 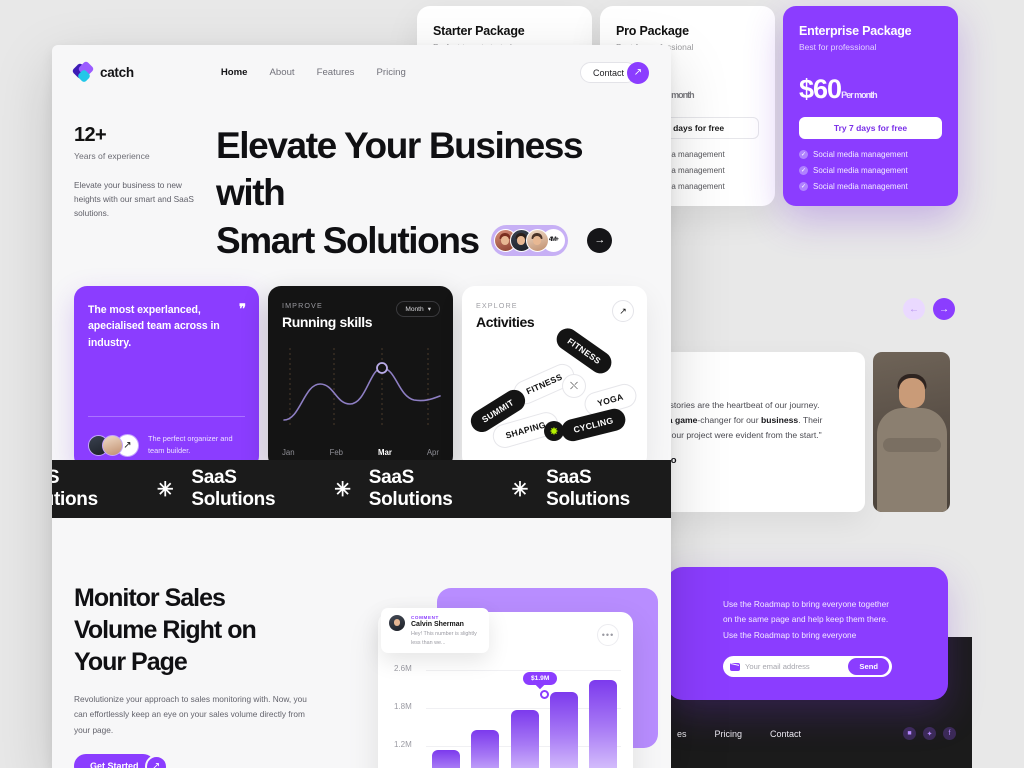 What do you see at coordinates (313, 72) in the screenshot?
I see `nav-links: Home About Features Pricing` at bounding box center [313, 72].